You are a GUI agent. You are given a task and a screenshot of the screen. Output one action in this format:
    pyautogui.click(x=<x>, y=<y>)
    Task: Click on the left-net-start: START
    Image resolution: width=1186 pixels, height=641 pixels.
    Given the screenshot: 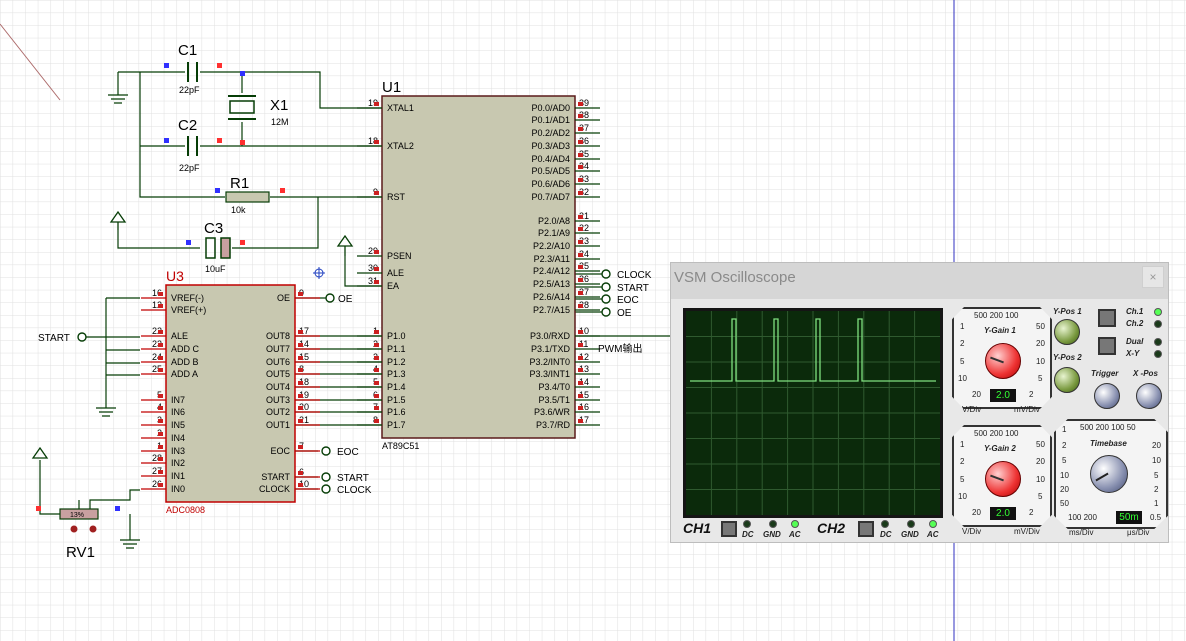 What is the action you would take?
    pyautogui.click(x=54, y=338)
    